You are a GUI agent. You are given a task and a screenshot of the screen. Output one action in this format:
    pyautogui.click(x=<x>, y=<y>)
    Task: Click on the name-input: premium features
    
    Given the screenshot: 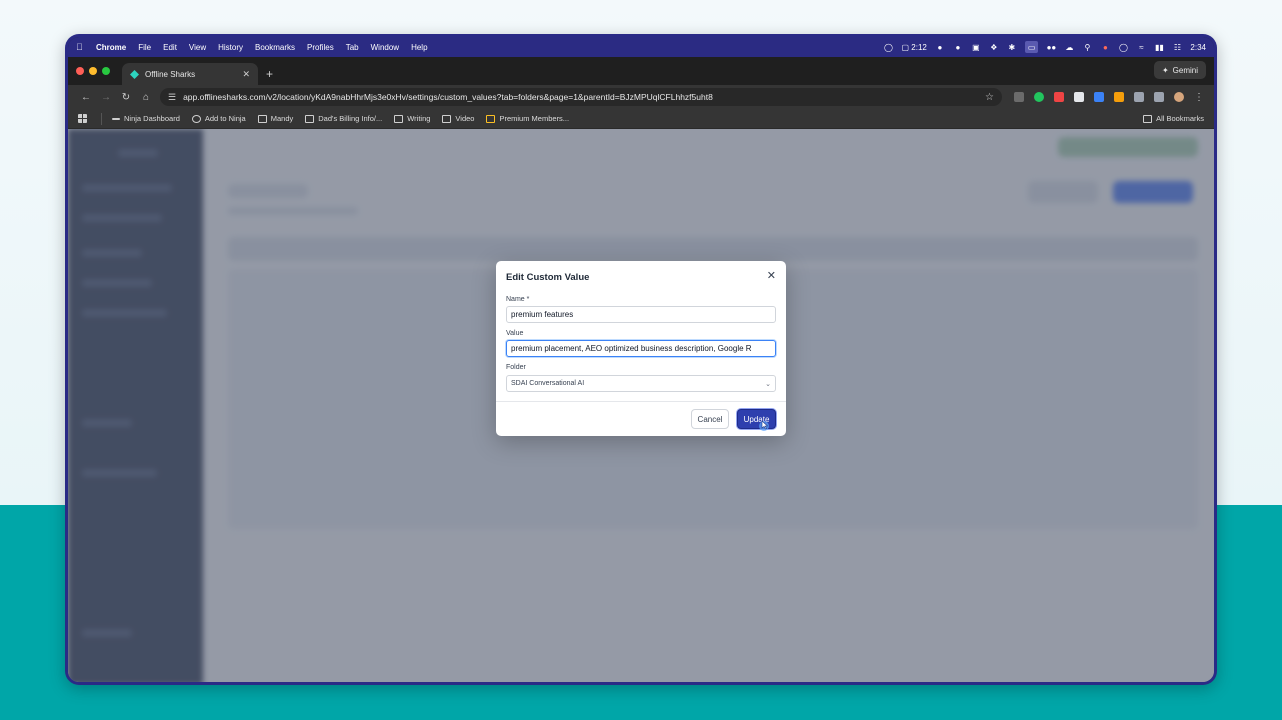 What is the action you would take?
    pyautogui.click(x=641, y=314)
    